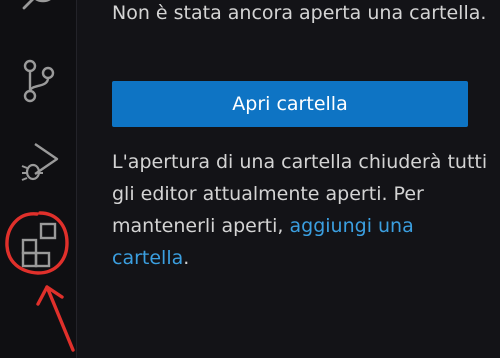 The width and height of the screenshot is (500, 358). Describe the element at coordinates (55, 318) in the screenshot. I see `annotation-arrow` at that location.